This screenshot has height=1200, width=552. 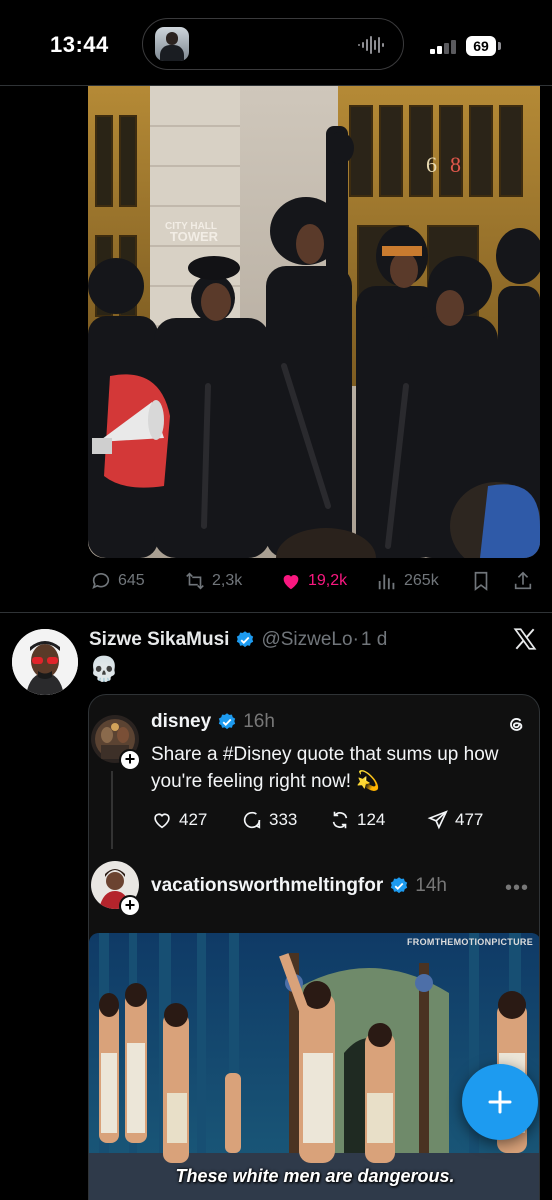 What do you see at coordinates (386, 582) in the screenshot?
I see `views-icon` at bounding box center [386, 582].